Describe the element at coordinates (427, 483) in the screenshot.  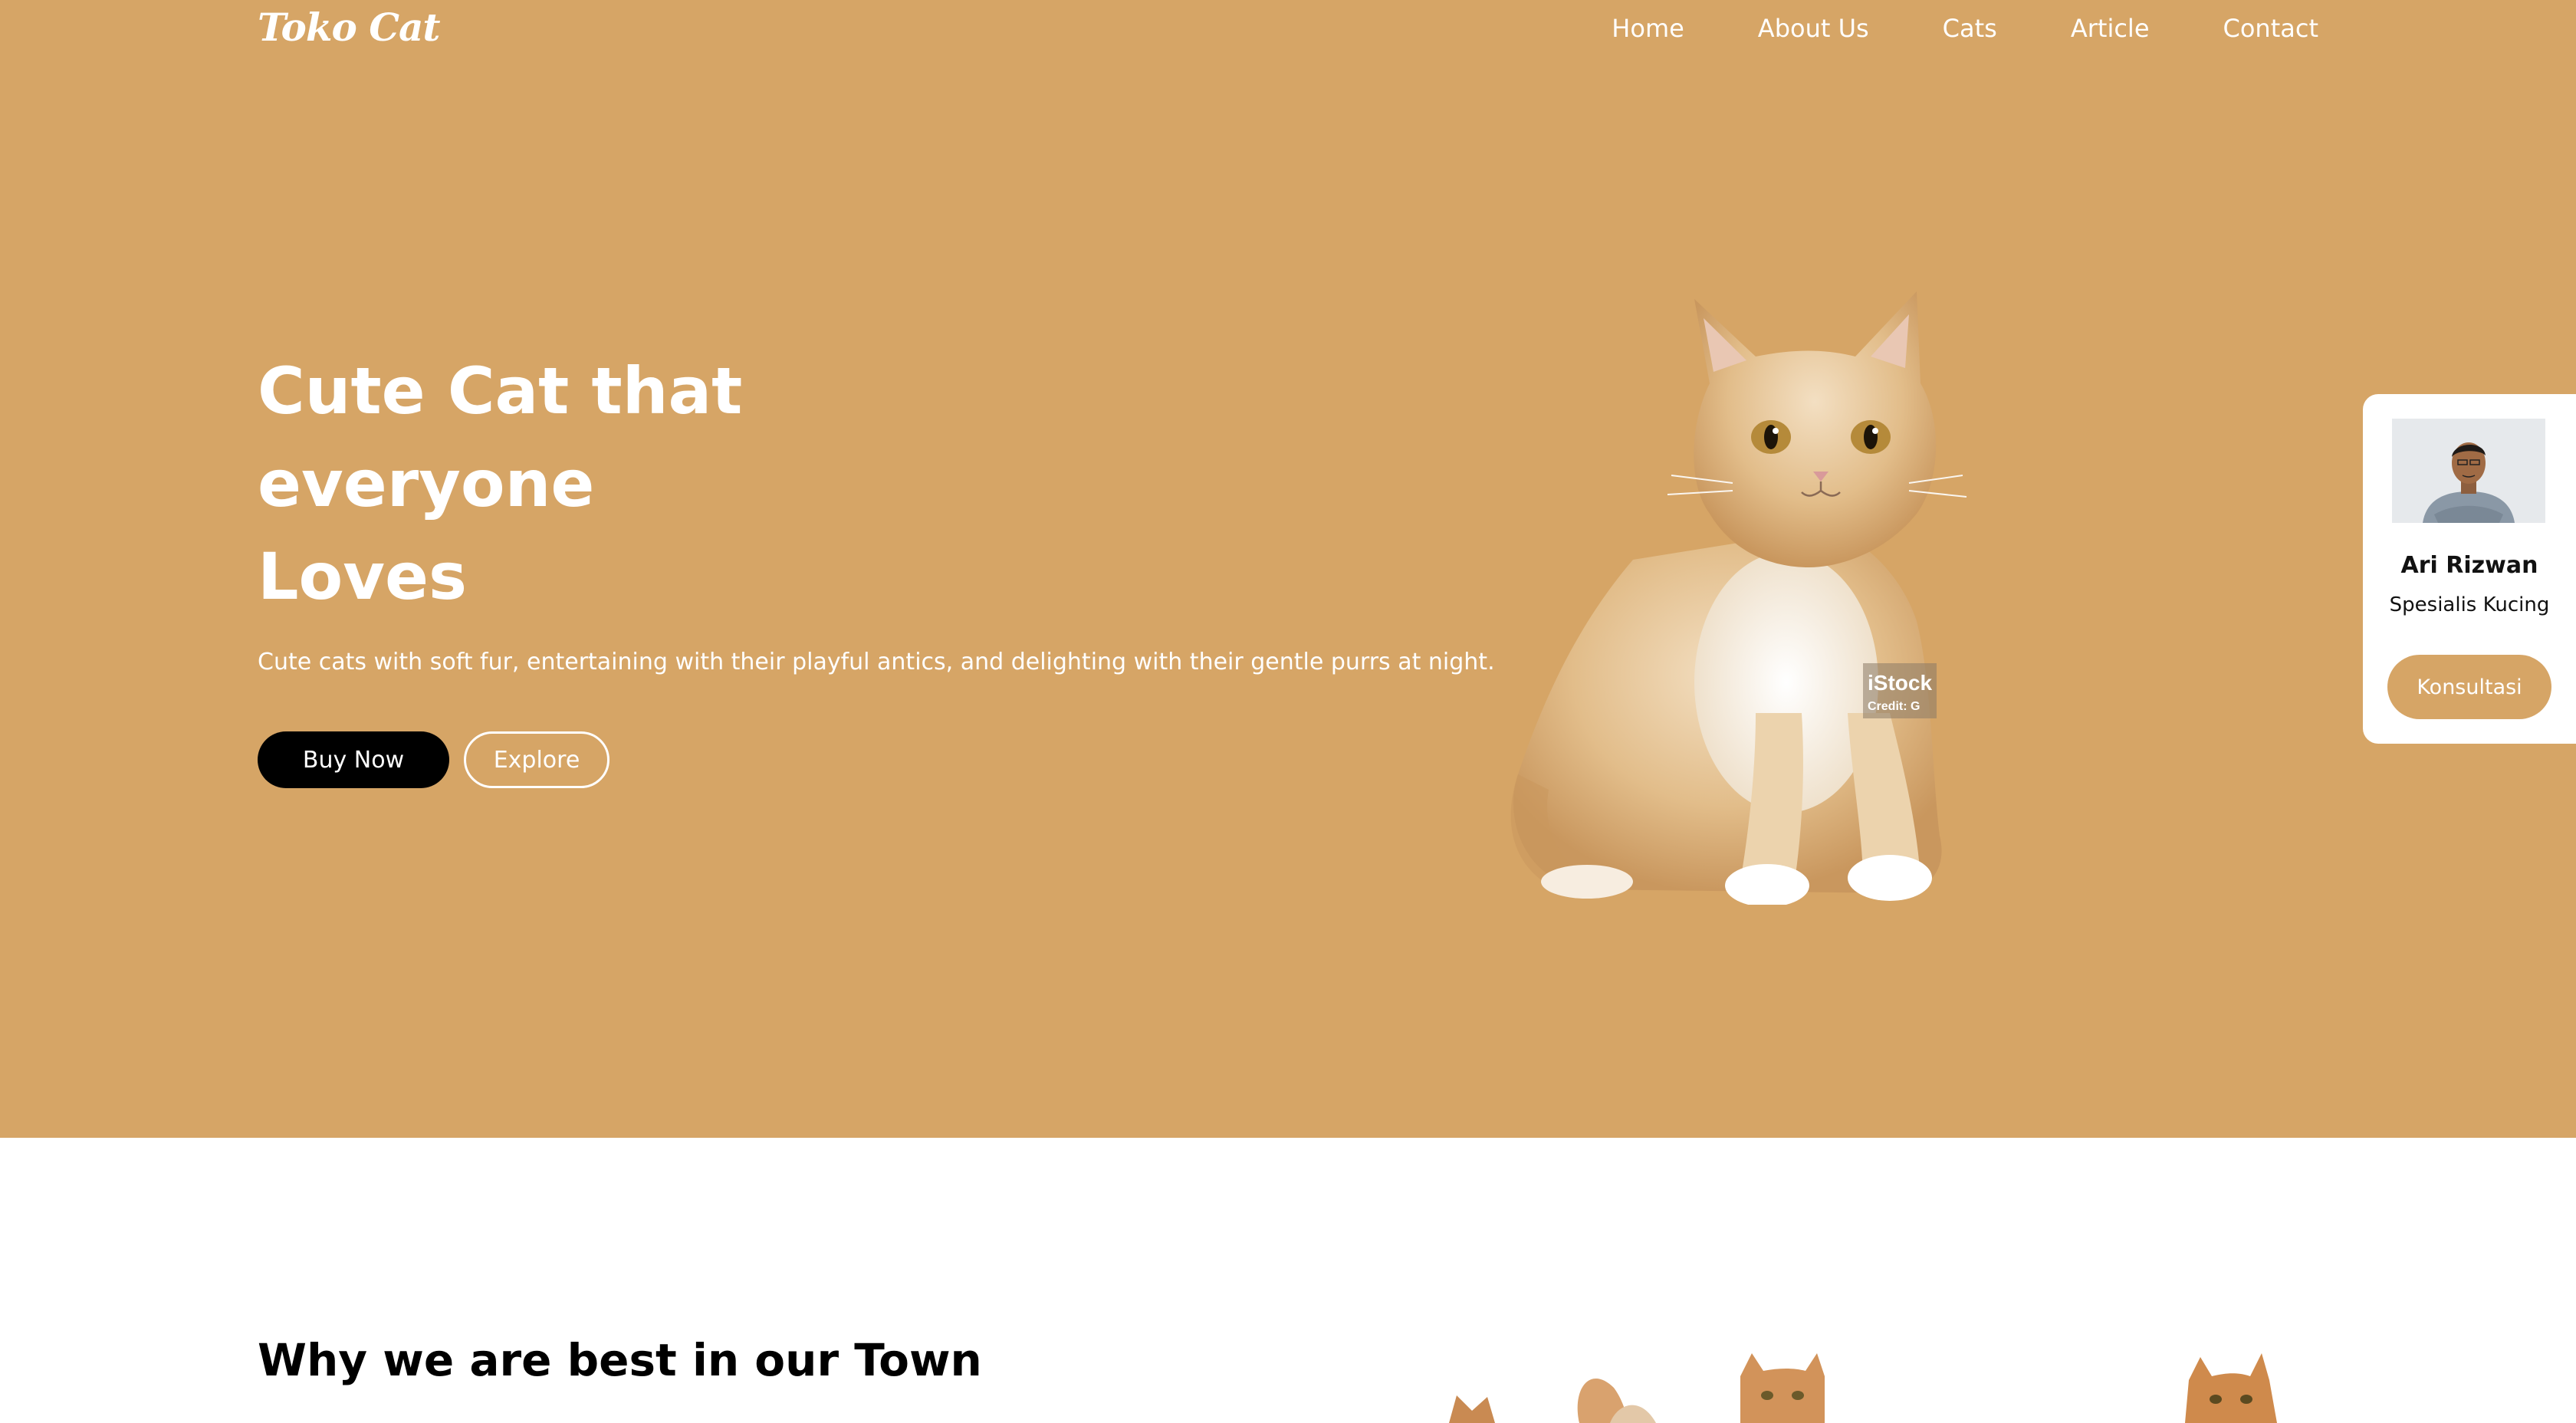
I see `headline-line-2: everyone` at that location.